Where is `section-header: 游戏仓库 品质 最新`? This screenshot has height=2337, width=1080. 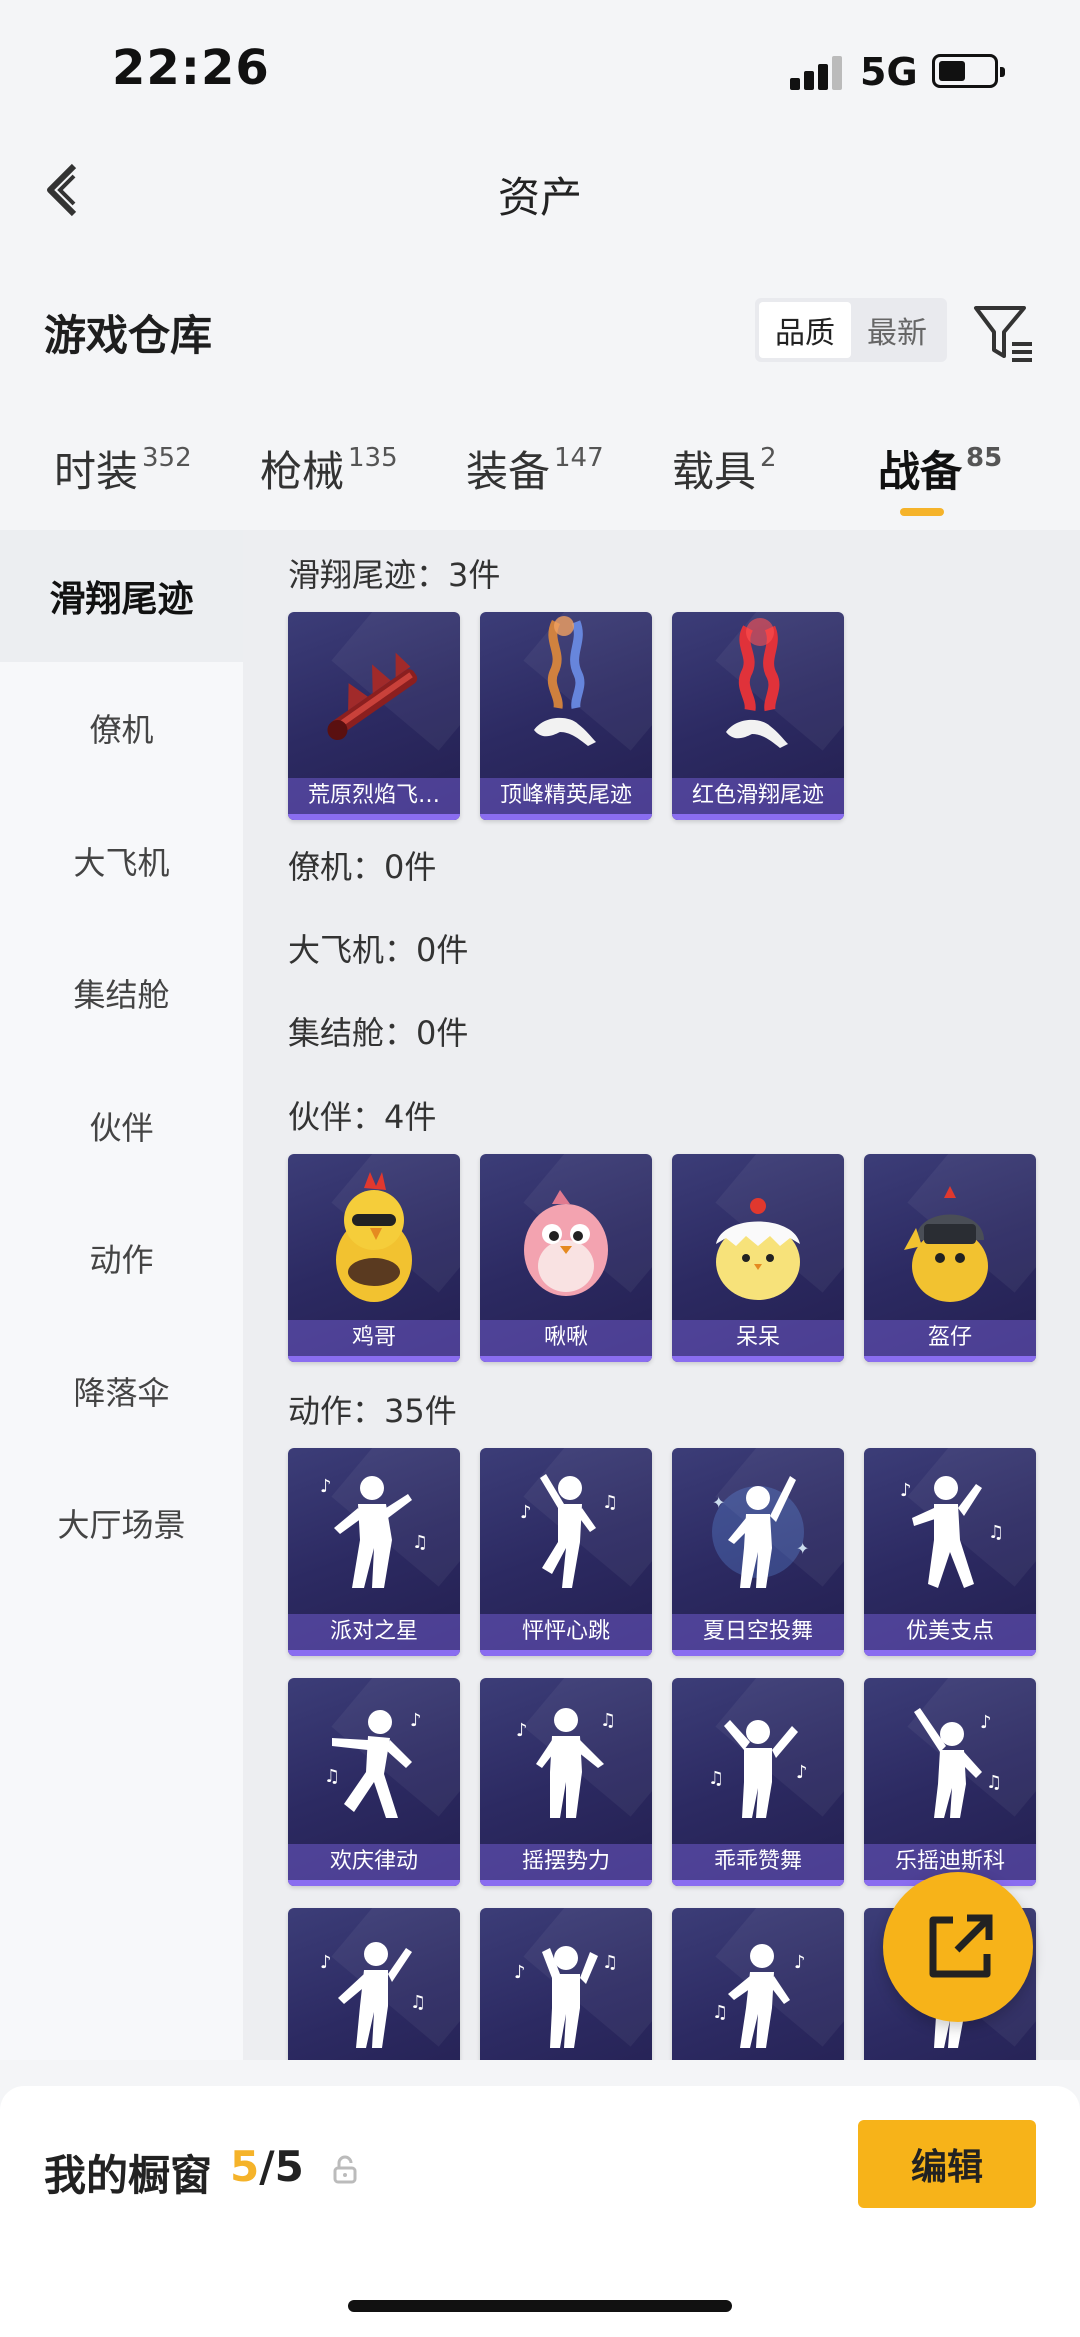
section-header: 游戏仓库 品质 最新 is located at coordinates (540, 330).